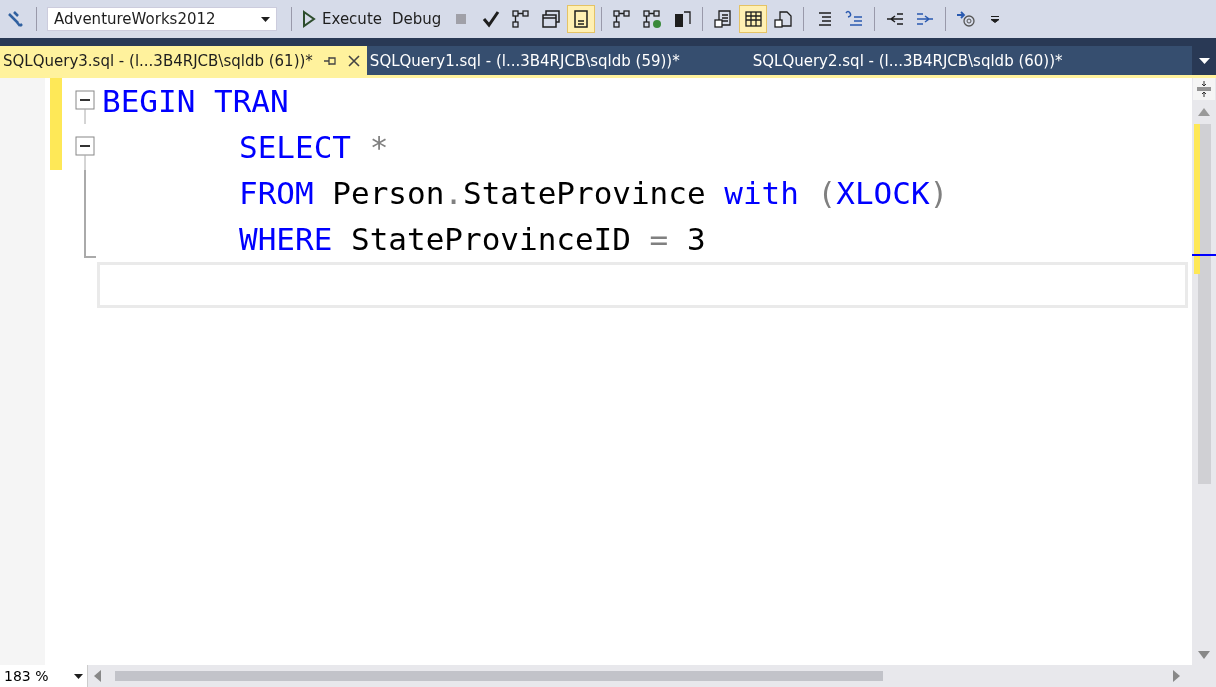 The image size is (1216, 687). Describe the element at coordinates (682, 19) in the screenshot. I see `server-icon` at that location.